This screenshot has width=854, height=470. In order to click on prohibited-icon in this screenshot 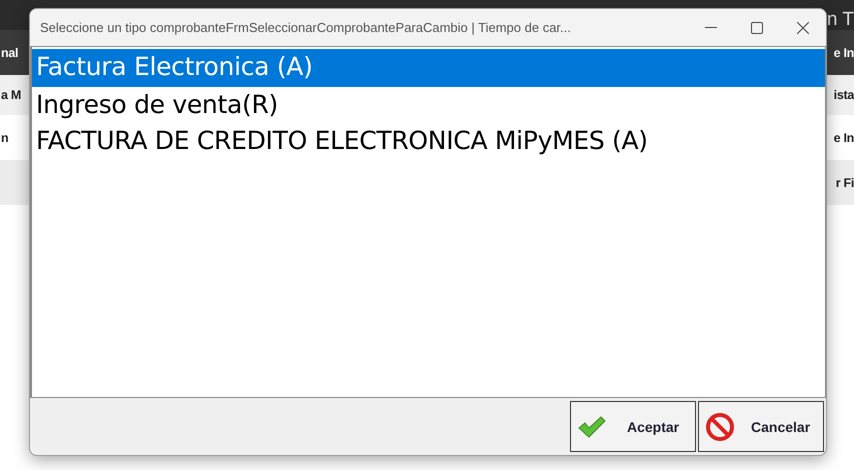, I will do `click(720, 427)`.